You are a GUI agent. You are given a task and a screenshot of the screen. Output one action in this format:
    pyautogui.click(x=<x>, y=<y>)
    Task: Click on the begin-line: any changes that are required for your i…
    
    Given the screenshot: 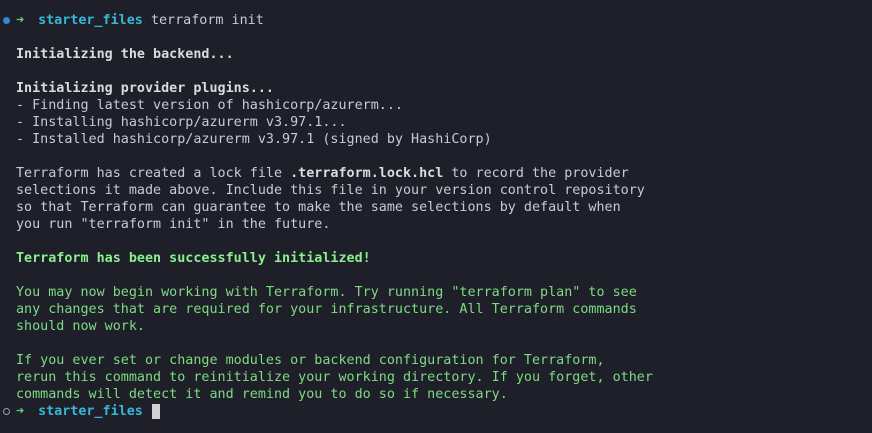 What is the action you would take?
    pyautogui.click(x=326, y=309)
    